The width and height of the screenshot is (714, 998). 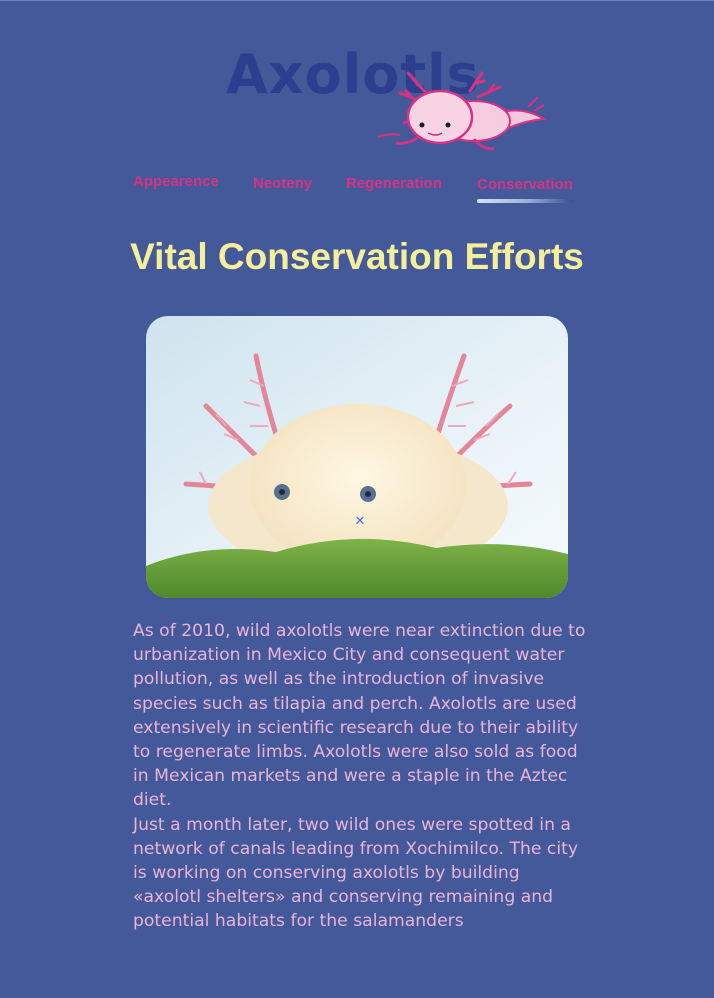 What do you see at coordinates (360, 521) in the screenshot?
I see `crosshair-cursor-icon: ✕` at bounding box center [360, 521].